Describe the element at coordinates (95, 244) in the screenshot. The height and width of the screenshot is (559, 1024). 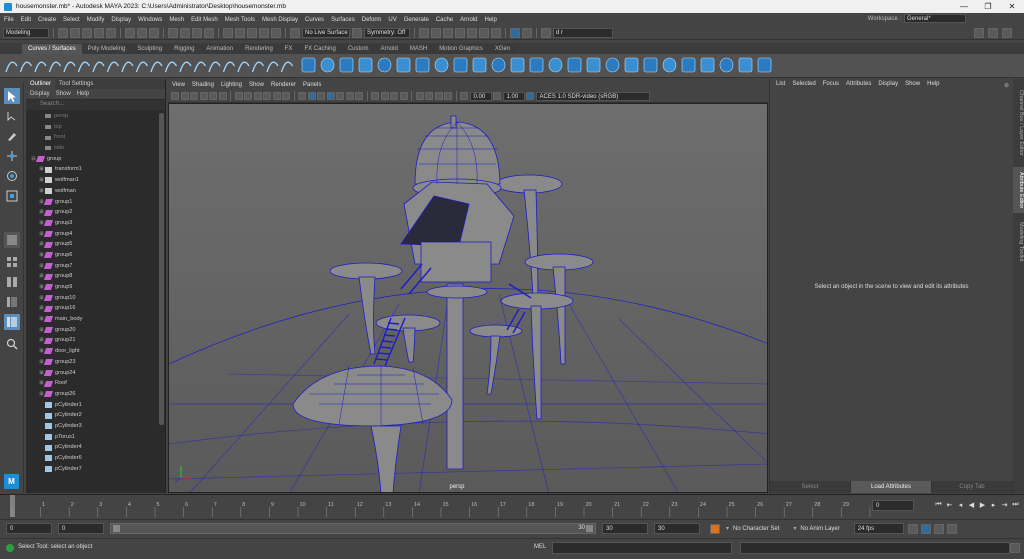
I see `outliner-item: ⊞ group5` at that location.